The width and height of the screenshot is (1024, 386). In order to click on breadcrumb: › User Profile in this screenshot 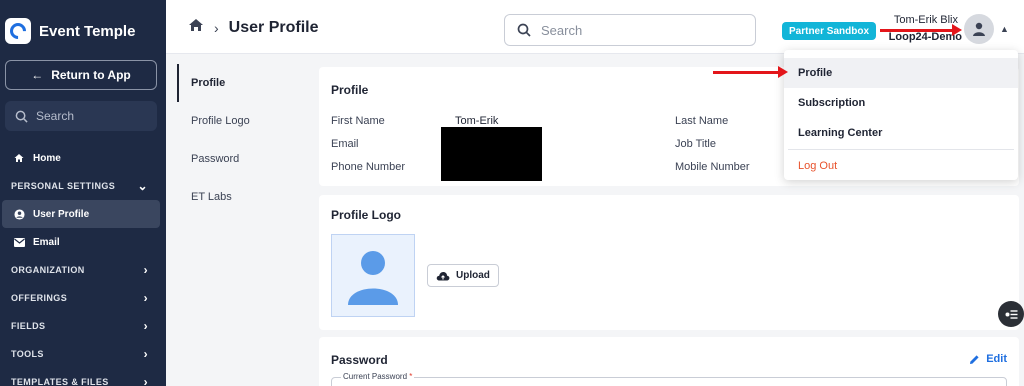, I will do `click(253, 27)`.